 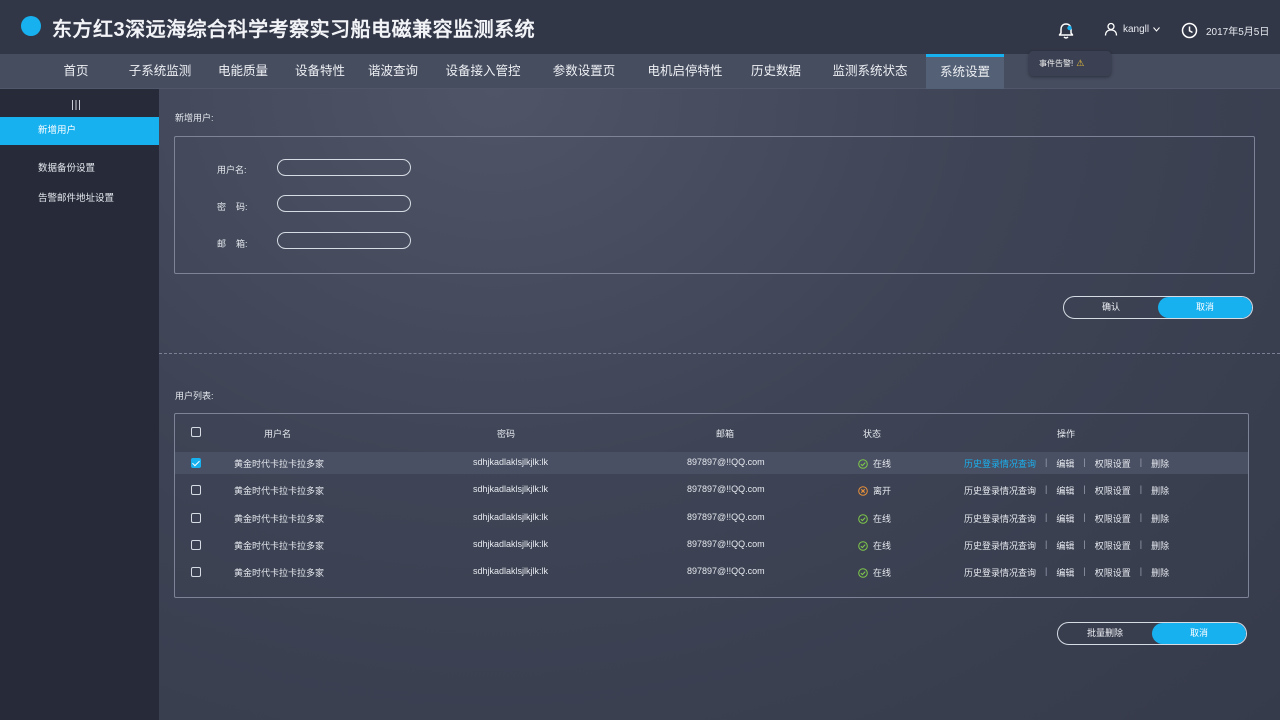 I want to click on column-header-password: 密码, so click(x=506, y=434).